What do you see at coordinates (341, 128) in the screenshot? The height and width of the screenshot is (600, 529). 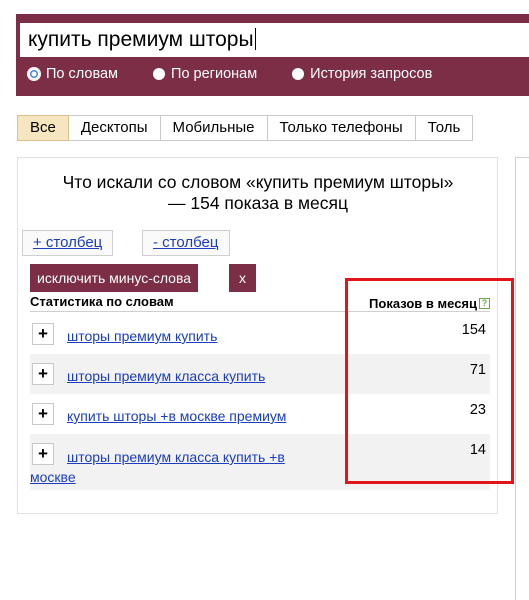 I see `tab-phones-only: Только телефоны` at bounding box center [341, 128].